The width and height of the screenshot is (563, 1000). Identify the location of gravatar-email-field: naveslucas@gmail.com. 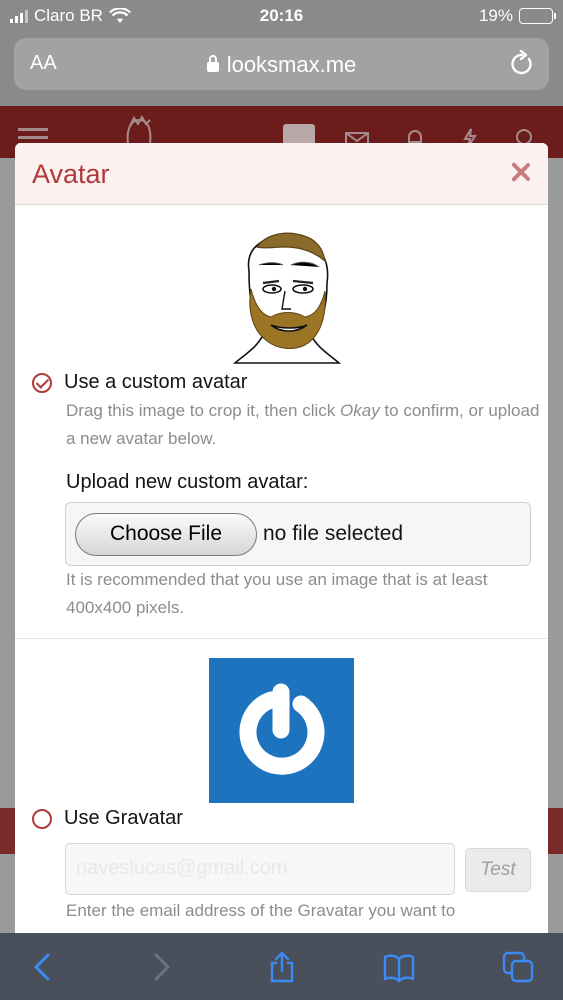
(260, 869).